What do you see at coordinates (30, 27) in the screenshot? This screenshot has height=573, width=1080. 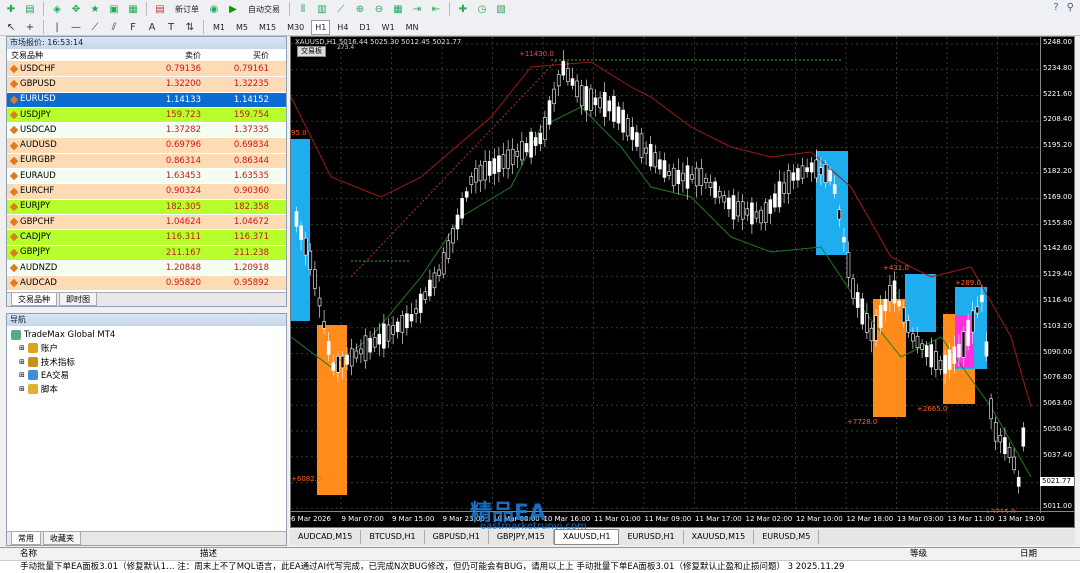 I see `crosshair-icon: +` at bounding box center [30, 27].